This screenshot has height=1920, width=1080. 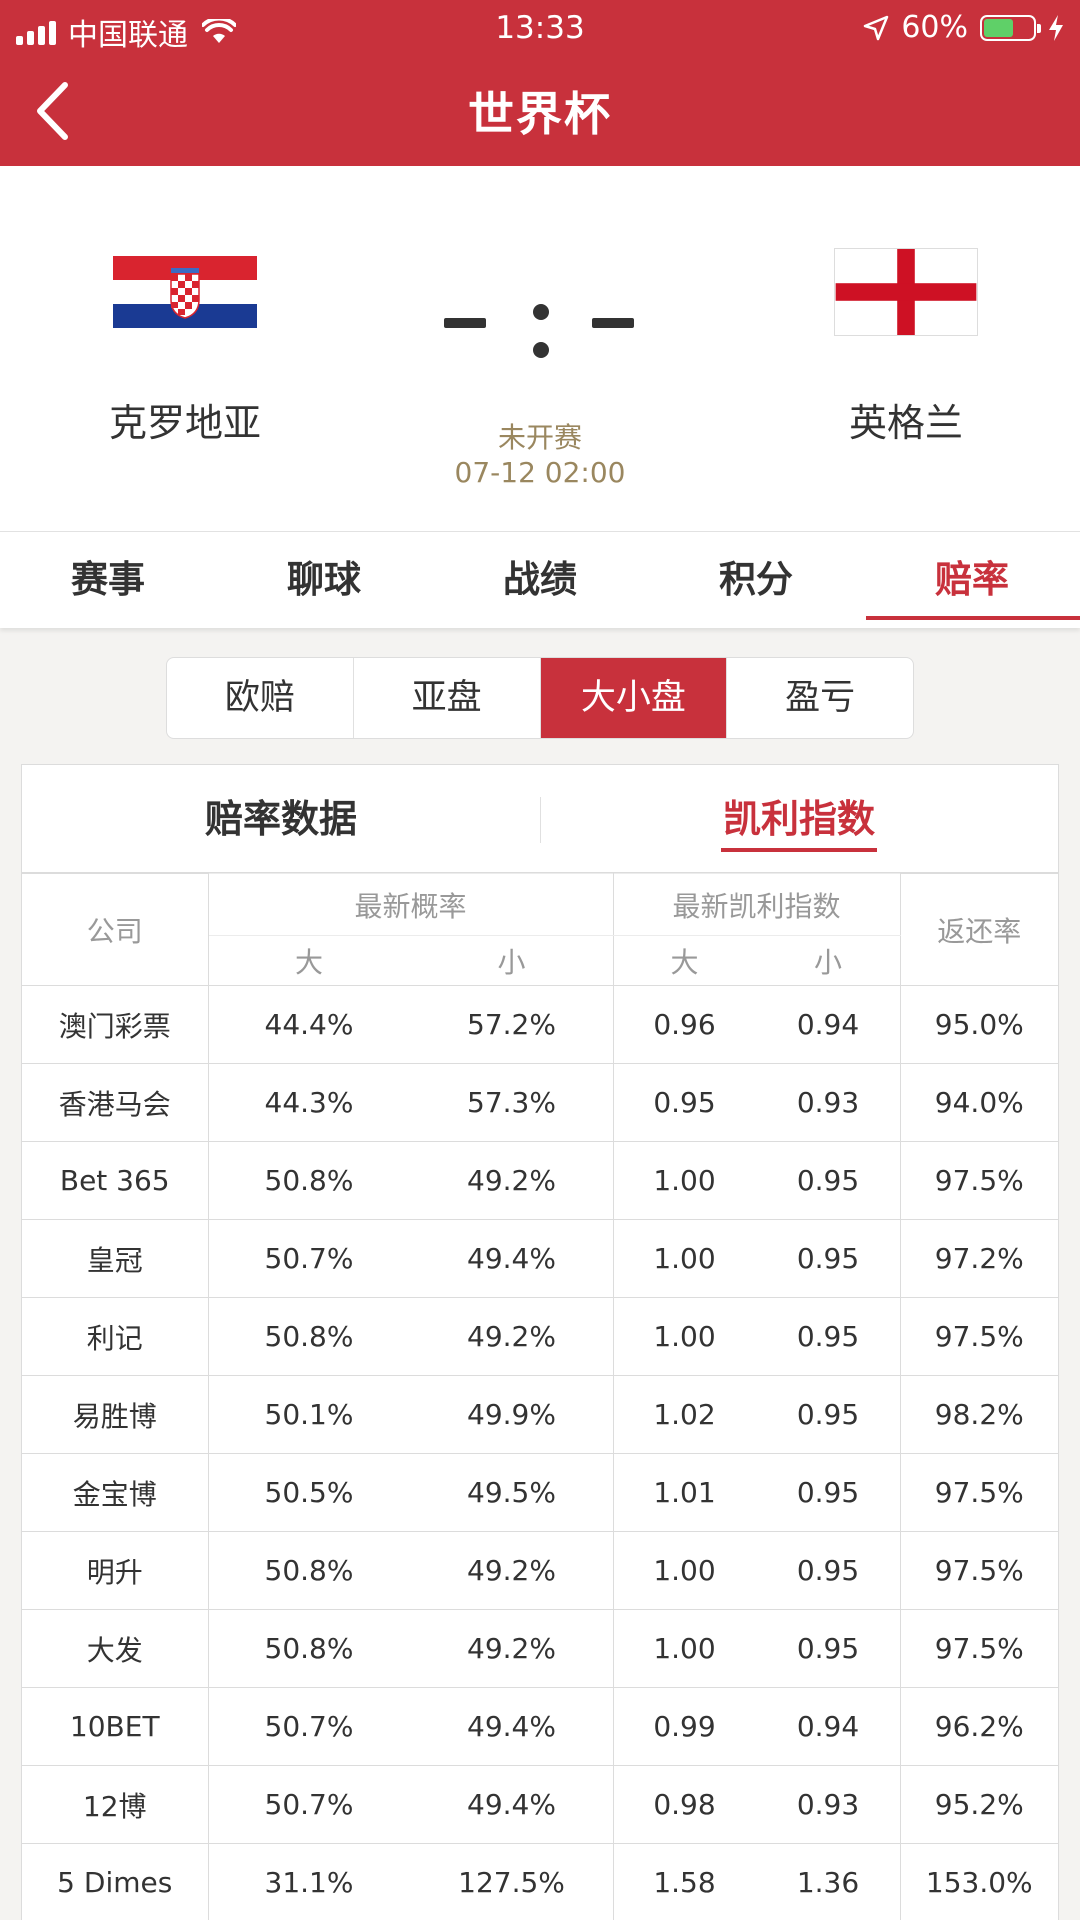 I want to click on prob-big-cell: 50.5%, so click(x=308, y=1492).